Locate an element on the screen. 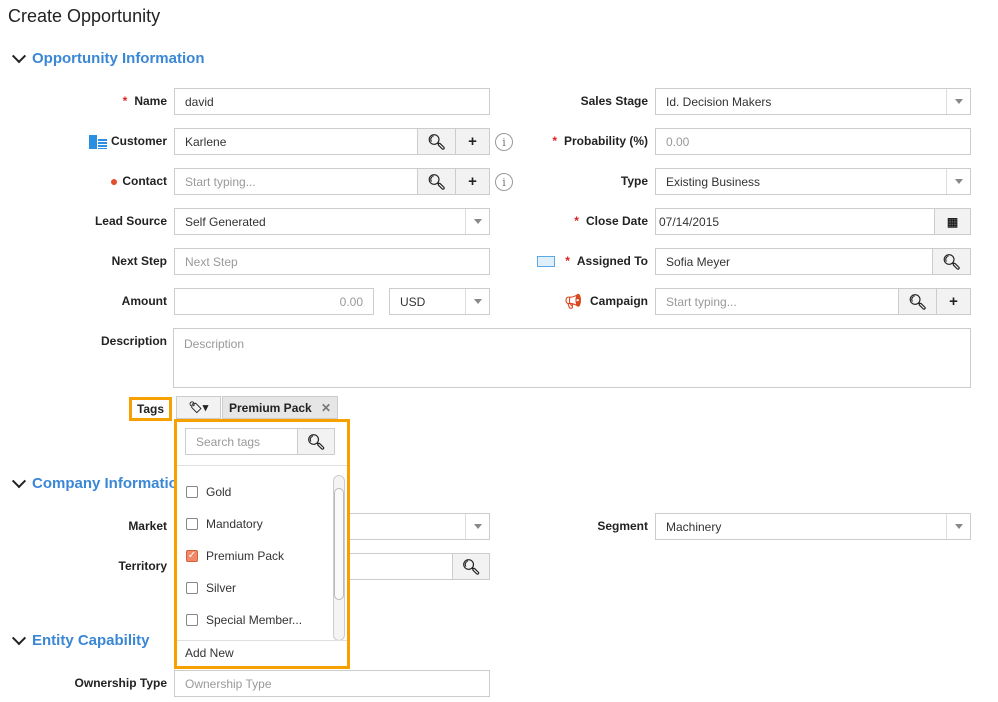  calendar-button: ▦ is located at coordinates (952, 221).